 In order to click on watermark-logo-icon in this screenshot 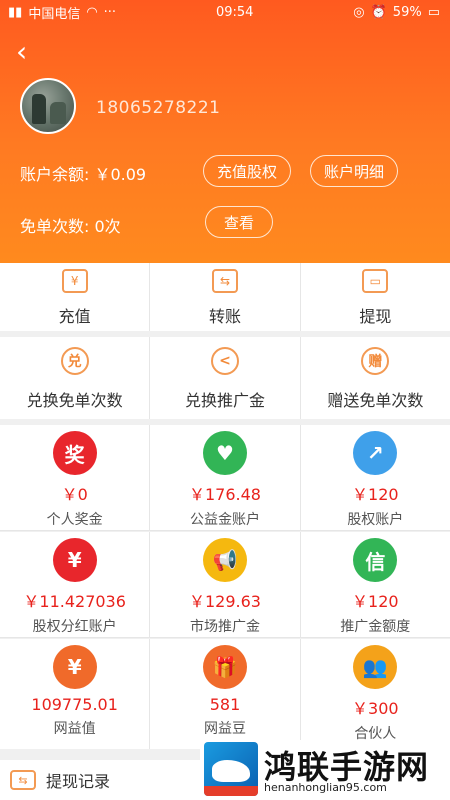, I will do `click(231, 769)`.